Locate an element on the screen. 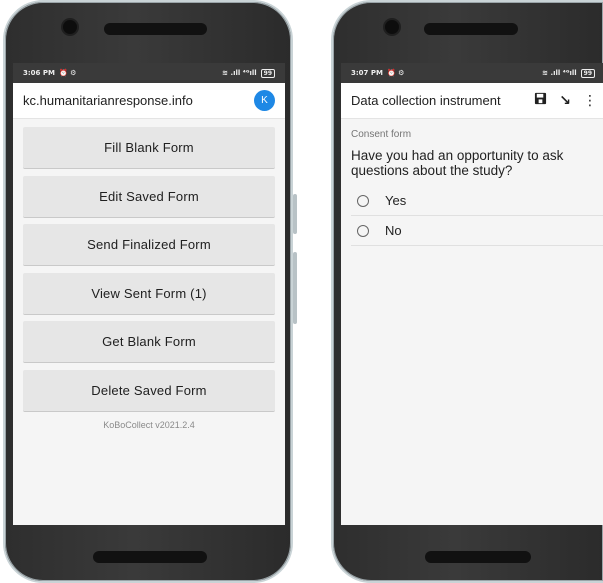 The height and width of the screenshot is (583, 603). option-yes: Yes is located at coordinates (477, 201).